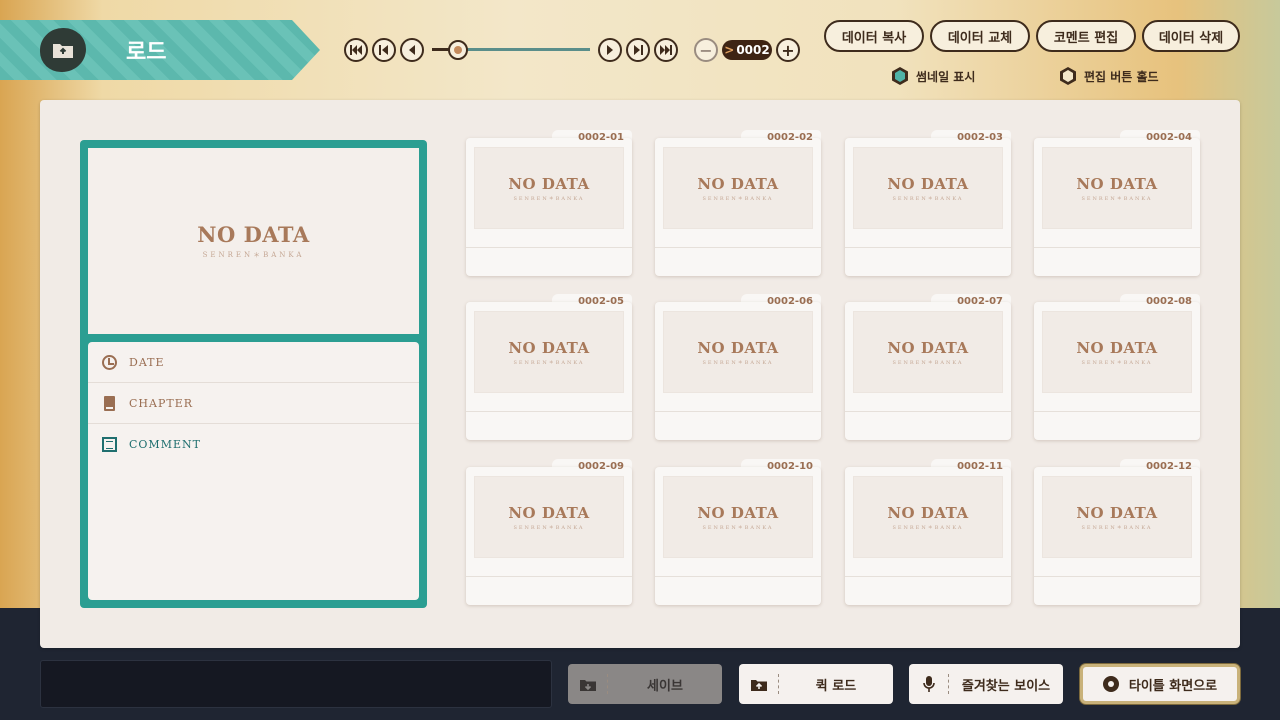  I want to click on slot-number: 0002-04, so click(1169, 137).